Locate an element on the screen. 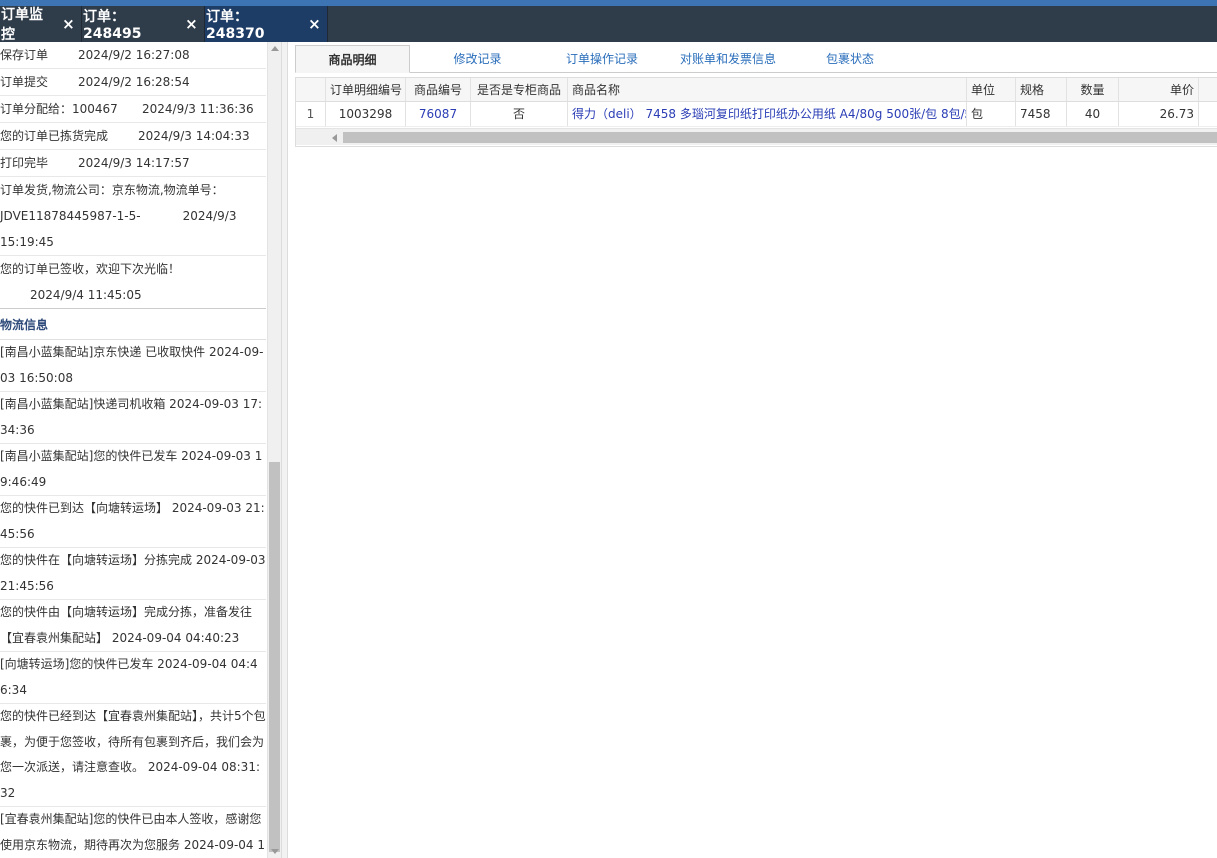 Image resolution: width=1217 pixels, height=858 pixels. op-text: 您的订单已签收，欢迎下次光临！ is located at coordinates (90, 269).